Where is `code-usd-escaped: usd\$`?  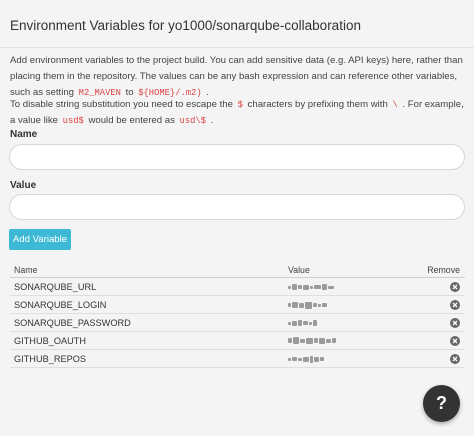 code-usd-escaped: usd\$ is located at coordinates (192, 121).